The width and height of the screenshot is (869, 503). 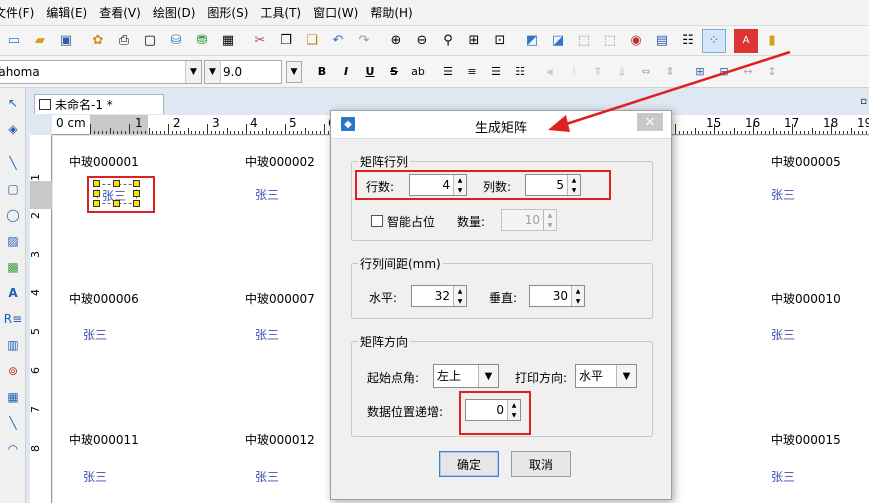 I want to click on group-icon: ⬚, so click(x=584, y=41).